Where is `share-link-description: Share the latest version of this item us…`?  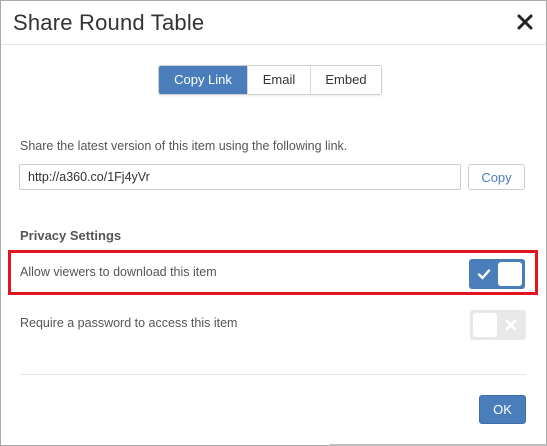 share-link-description: Share the latest version of this item us… is located at coordinates (184, 146).